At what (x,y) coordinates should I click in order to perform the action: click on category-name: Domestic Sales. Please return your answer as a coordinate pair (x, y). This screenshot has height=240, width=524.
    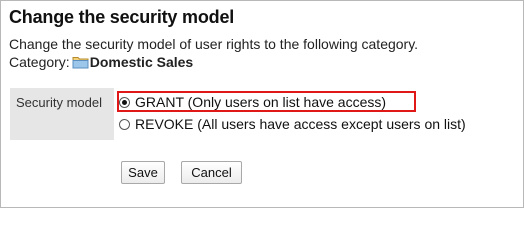
    Looking at the image, I should click on (141, 62).